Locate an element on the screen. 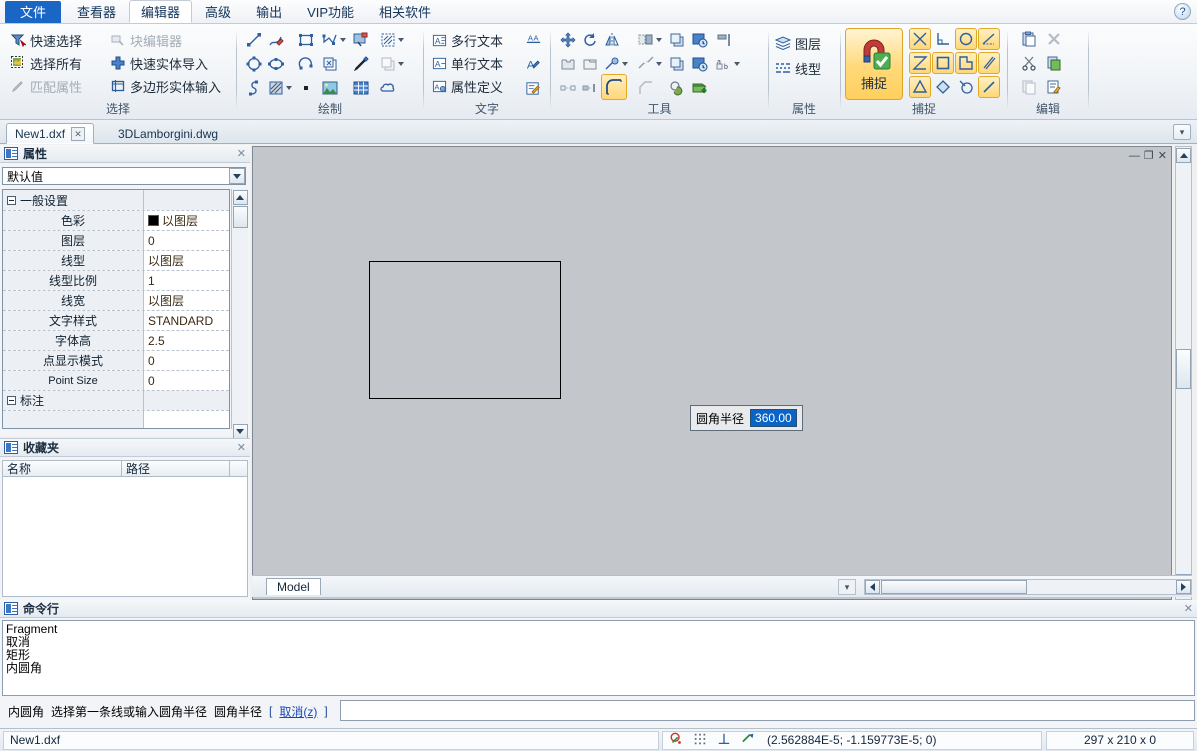 The width and height of the screenshot is (1197, 751). hatch-boundary-dropdown-caret is located at coordinates (400, 40).